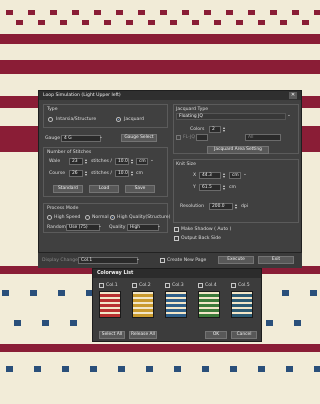 Image resolution: width=320 pixels, height=404 pixels. I want to click on radio-high-quality, so click(112, 217).